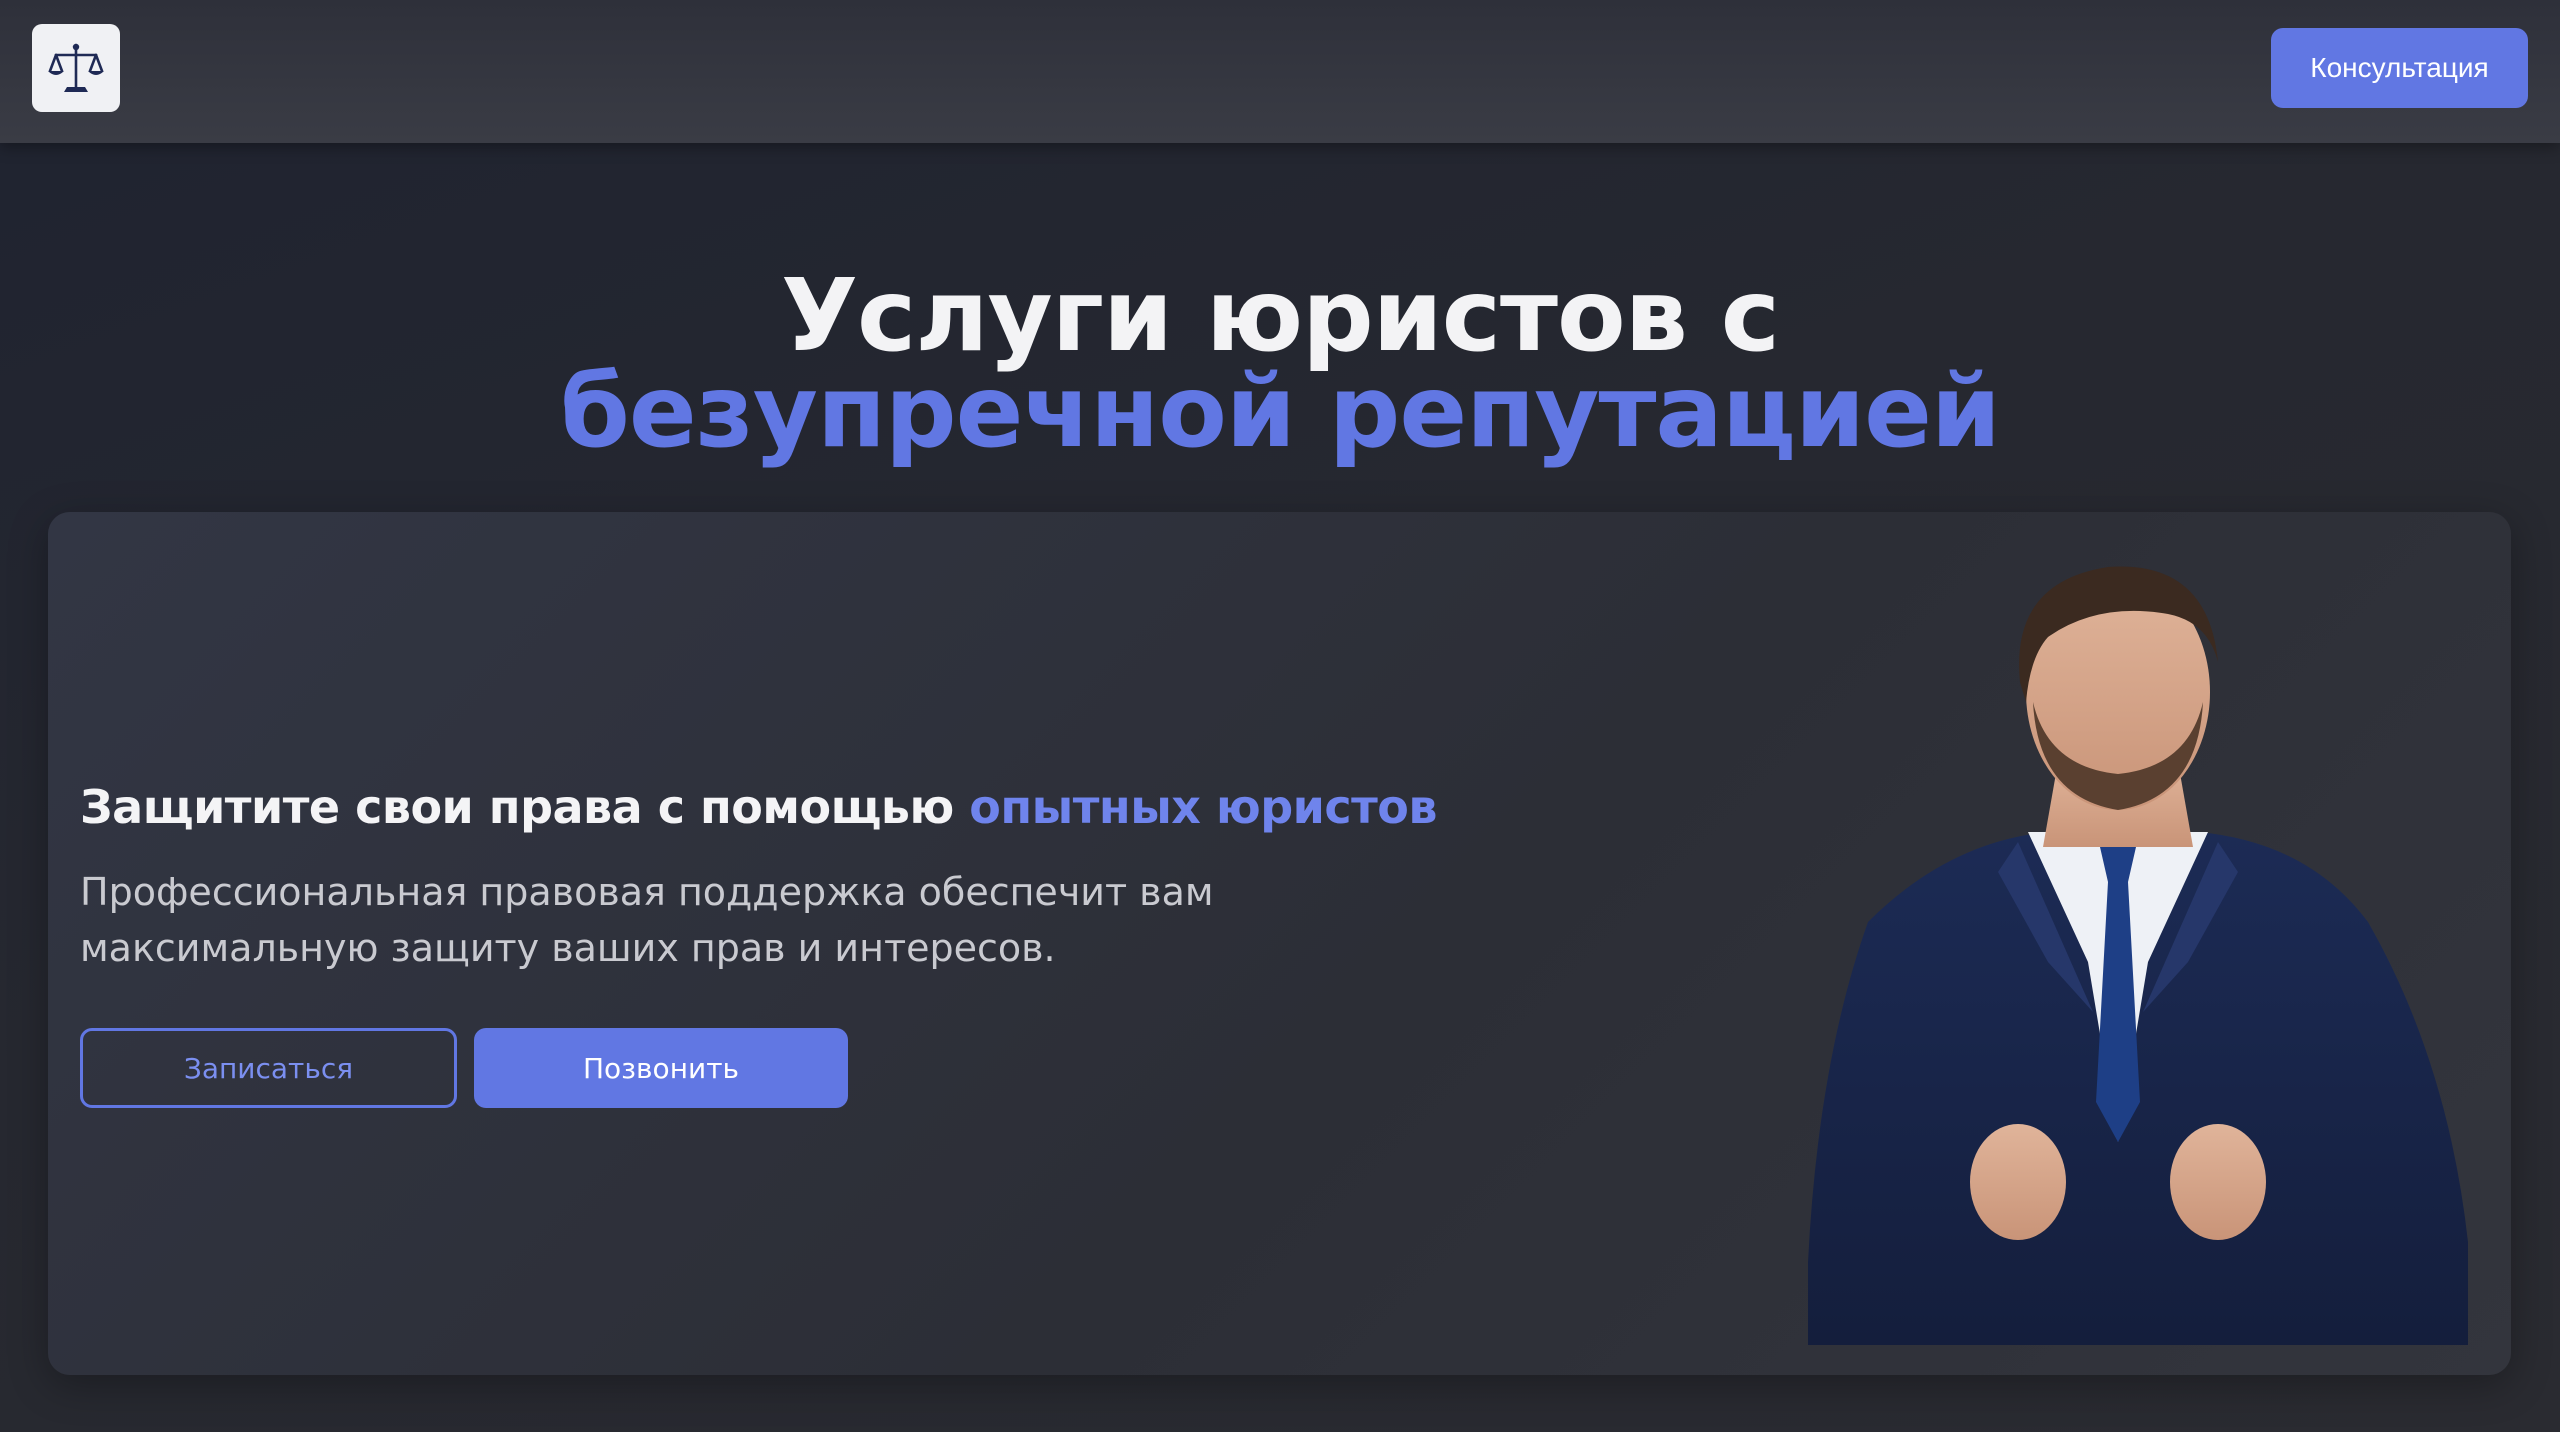 This screenshot has height=1432, width=2560. Describe the element at coordinates (661, 1068) in the screenshot. I see `call-button: Позвонить` at that location.